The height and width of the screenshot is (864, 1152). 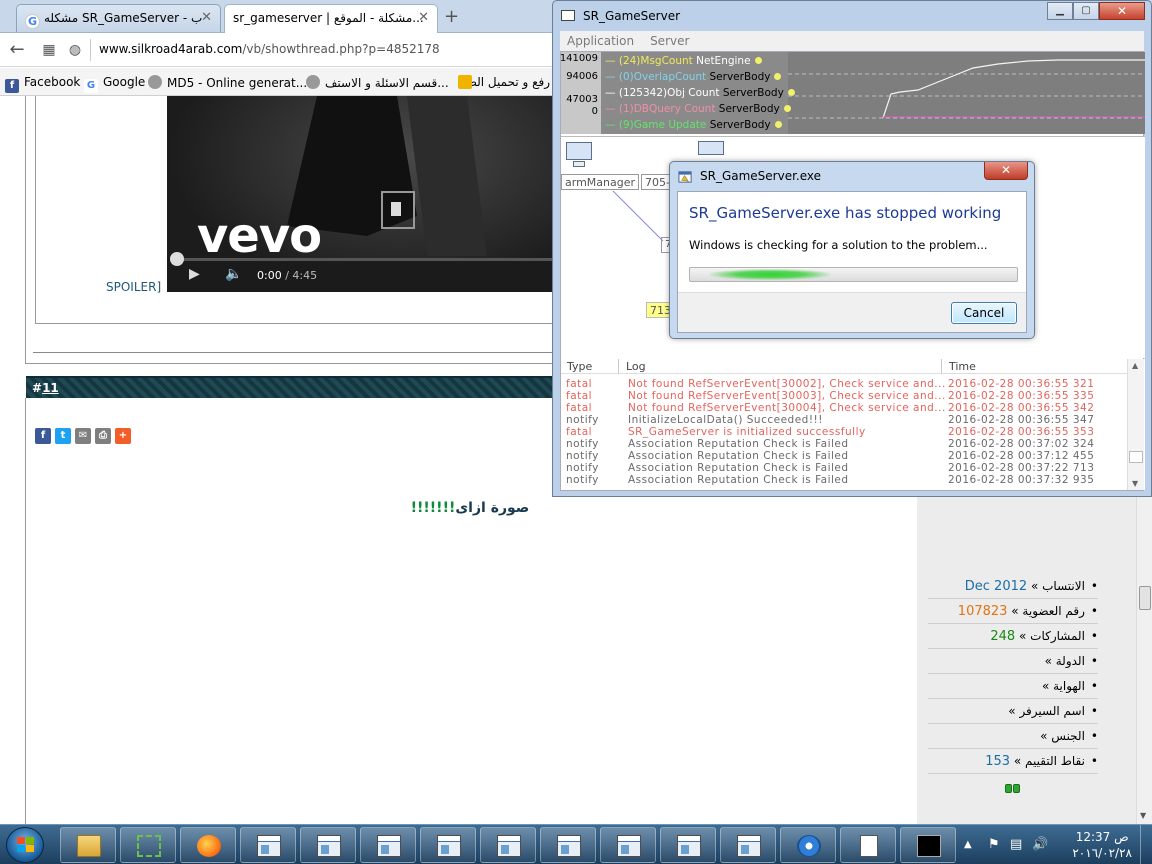 What do you see at coordinates (63, 436) in the screenshot?
I see `twitter-share-icon: t` at bounding box center [63, 436].